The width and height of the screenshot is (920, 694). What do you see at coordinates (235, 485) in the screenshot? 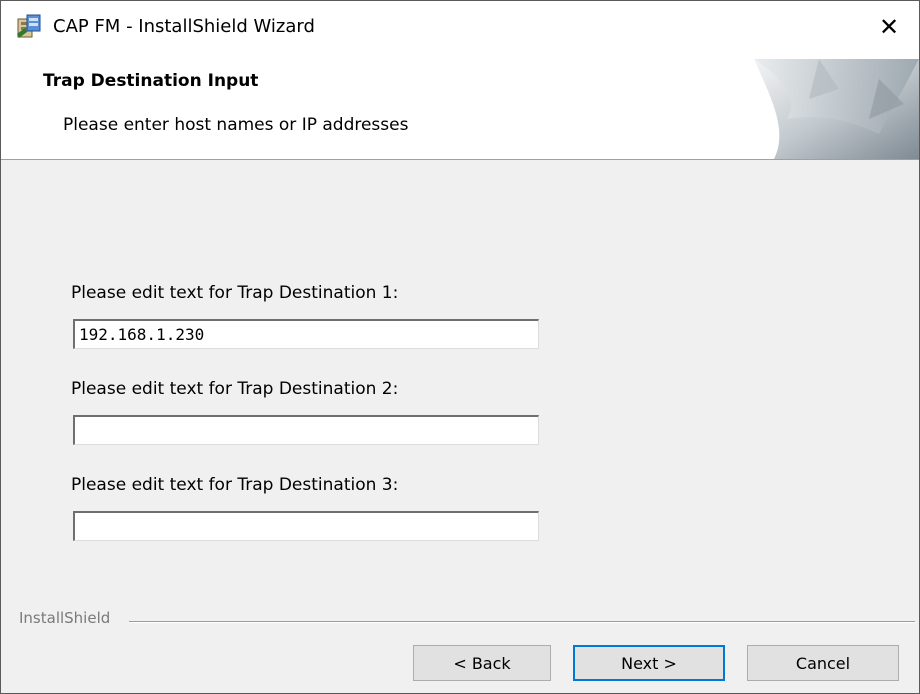
I see `trap-destination-3-label: Please edit text for Trap Destination 3:` at bounding box center [235, 485].